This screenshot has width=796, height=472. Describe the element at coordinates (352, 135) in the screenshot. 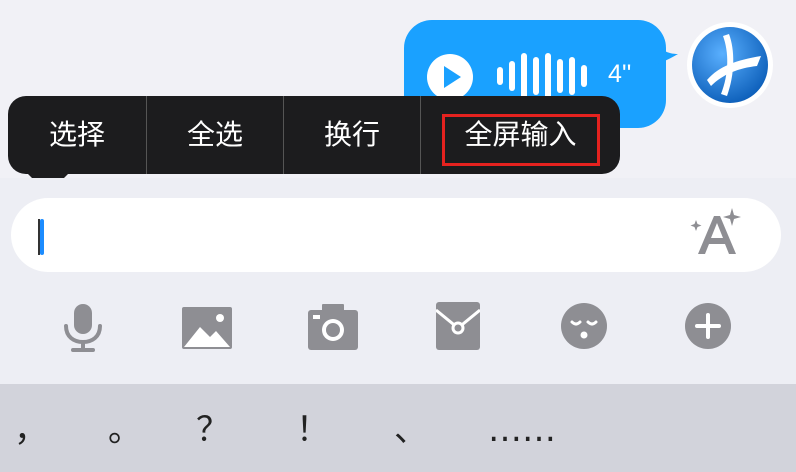

I see `menu-item-newline: 换行` at that location.